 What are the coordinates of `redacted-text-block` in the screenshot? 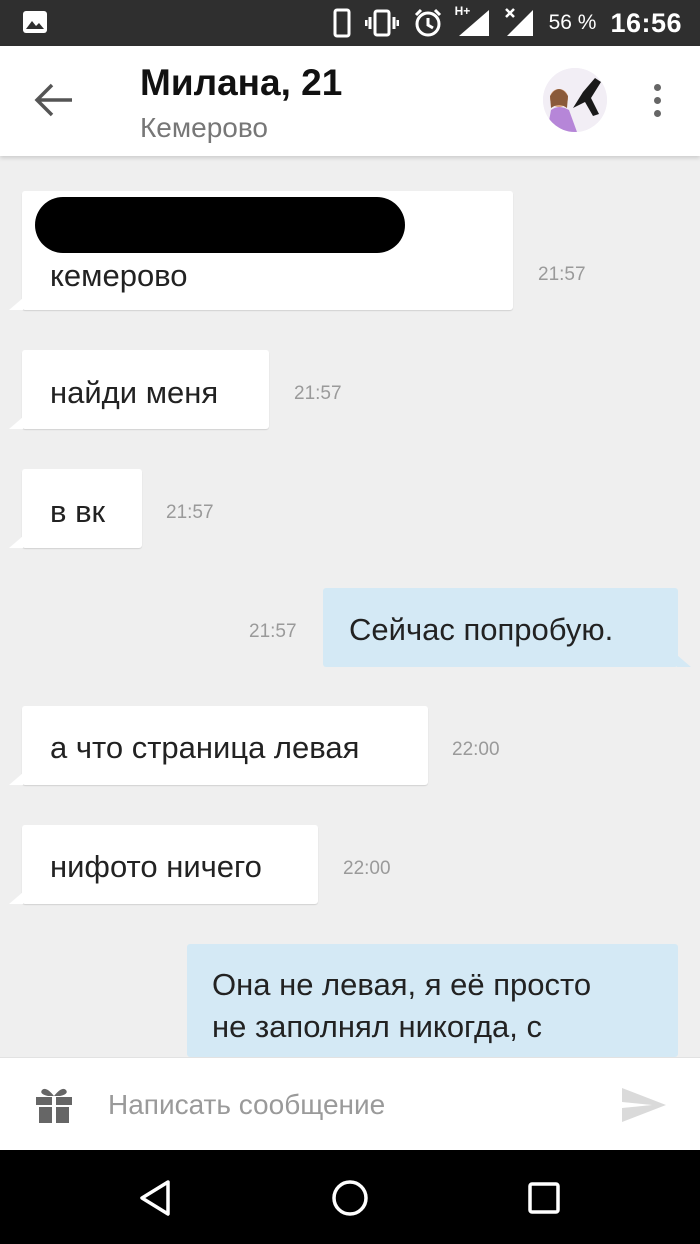 It's located at (220, 225).